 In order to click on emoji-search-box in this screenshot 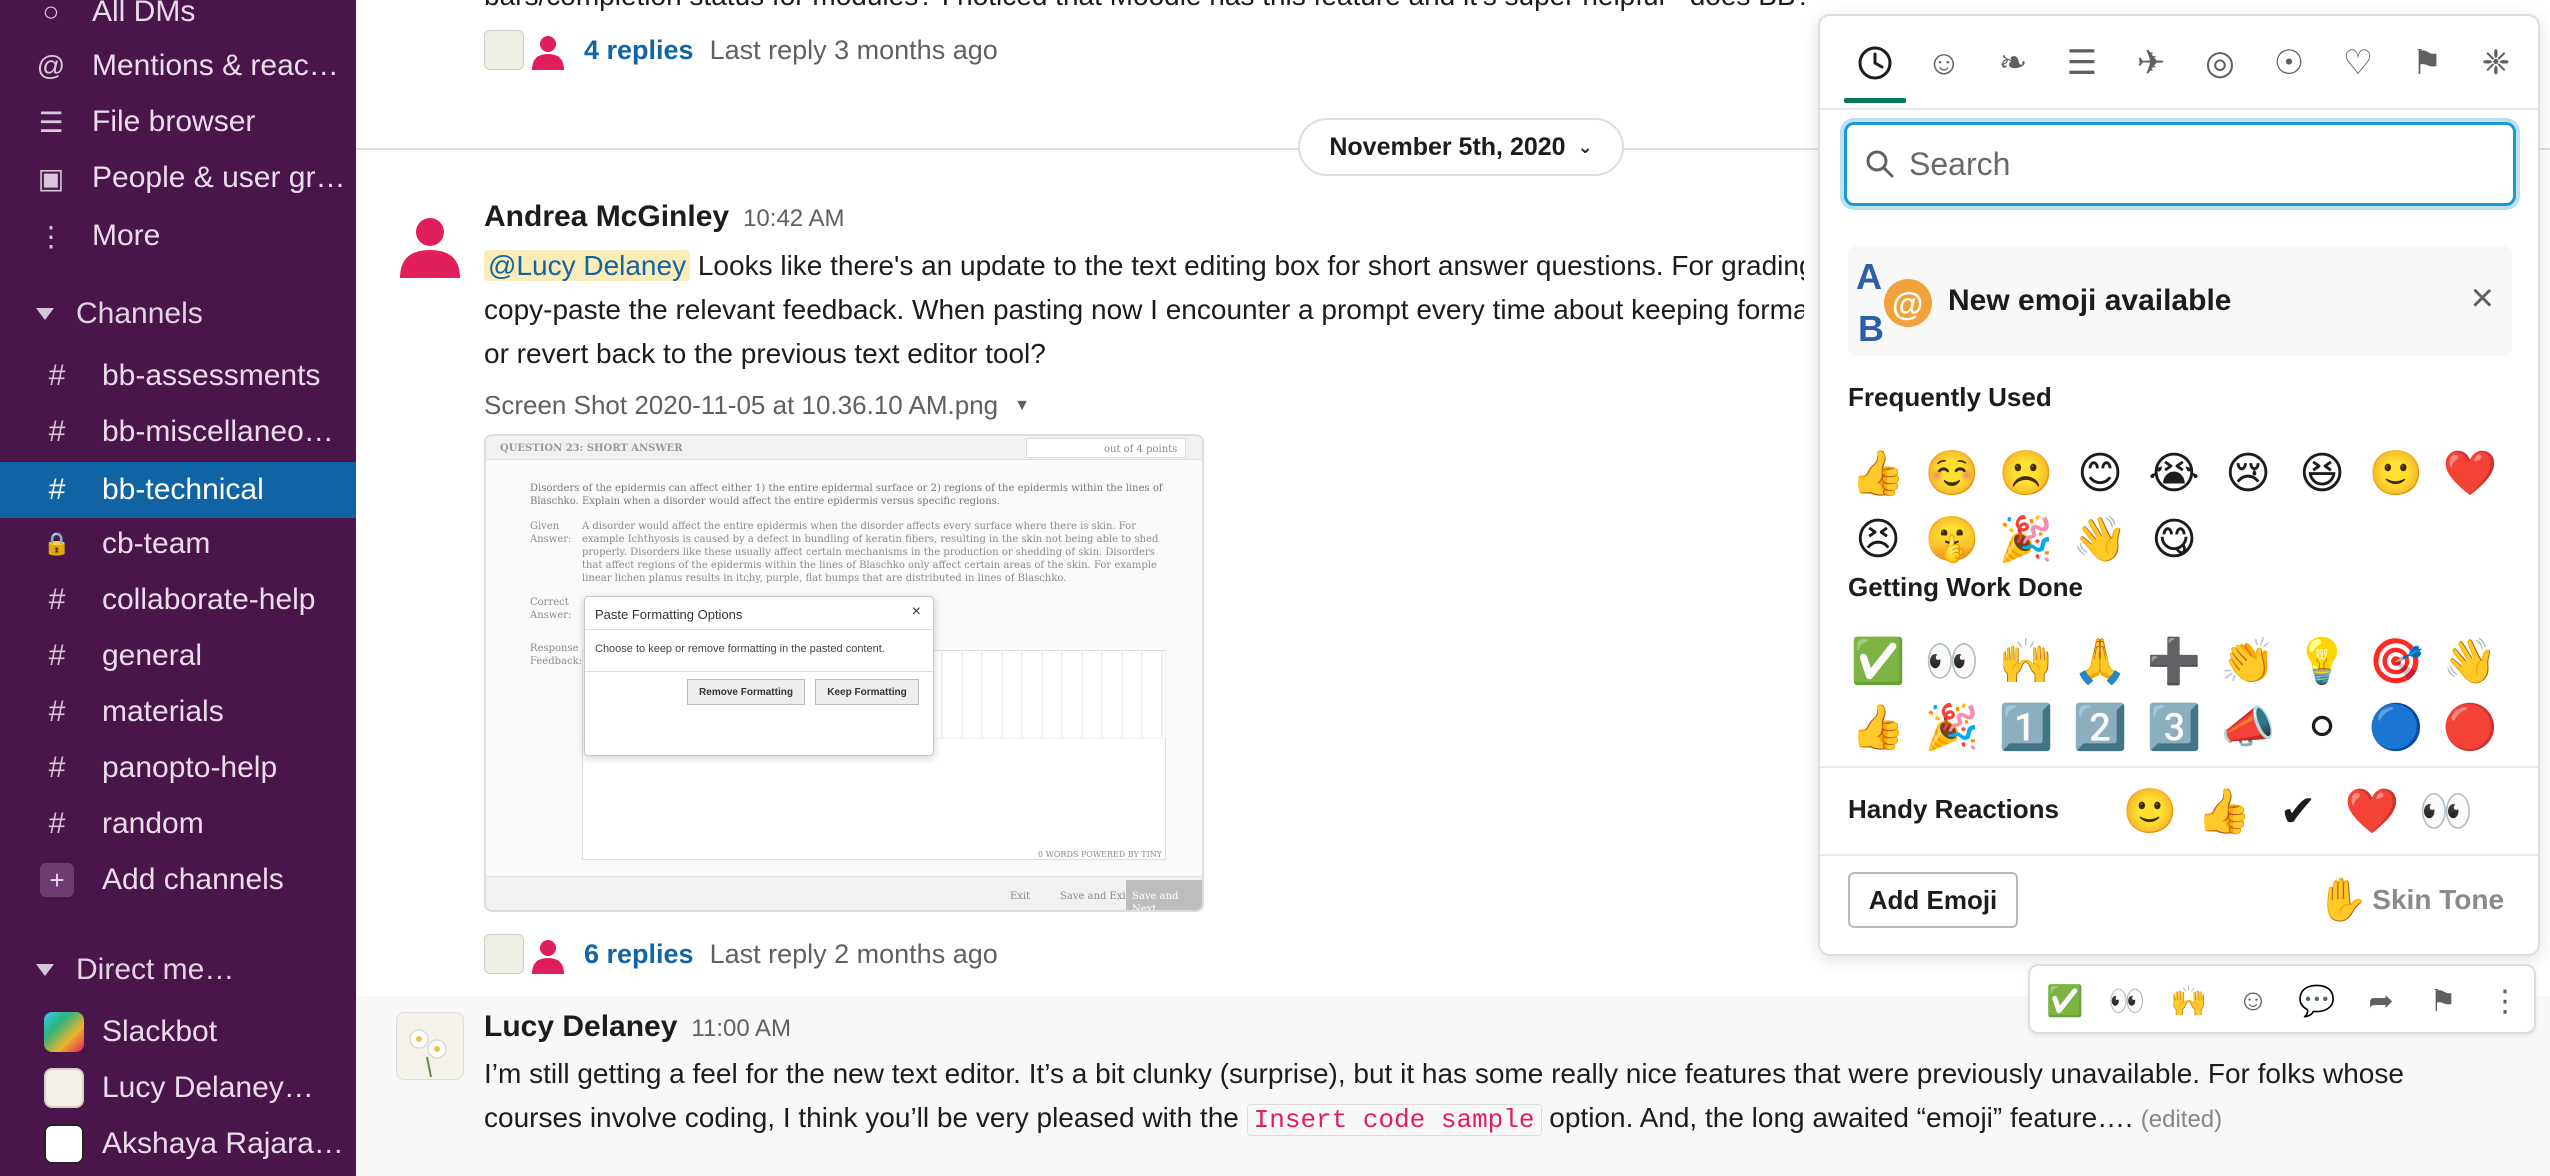, I will do `click(2180, 164)`.